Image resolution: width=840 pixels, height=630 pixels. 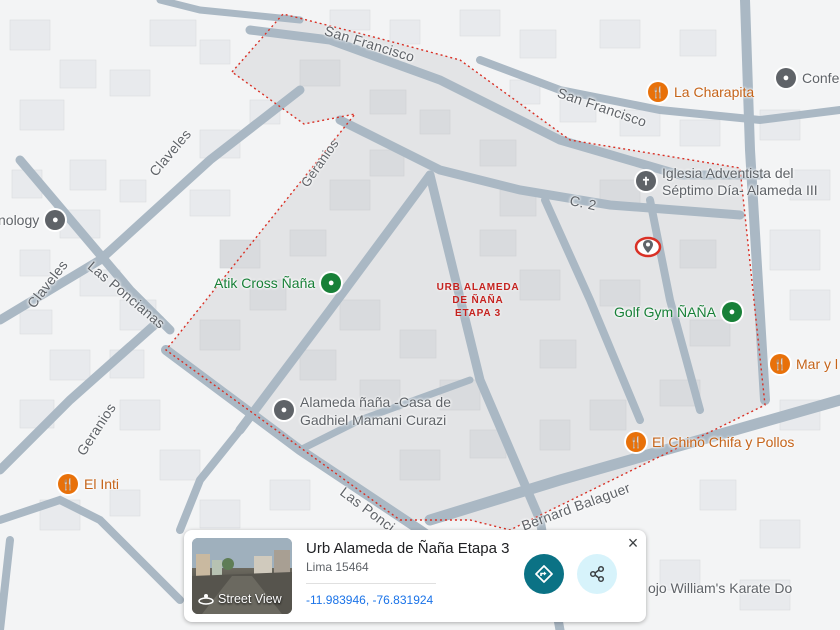 I want to click on marker-pin-icon, so click(x=648, y=247).